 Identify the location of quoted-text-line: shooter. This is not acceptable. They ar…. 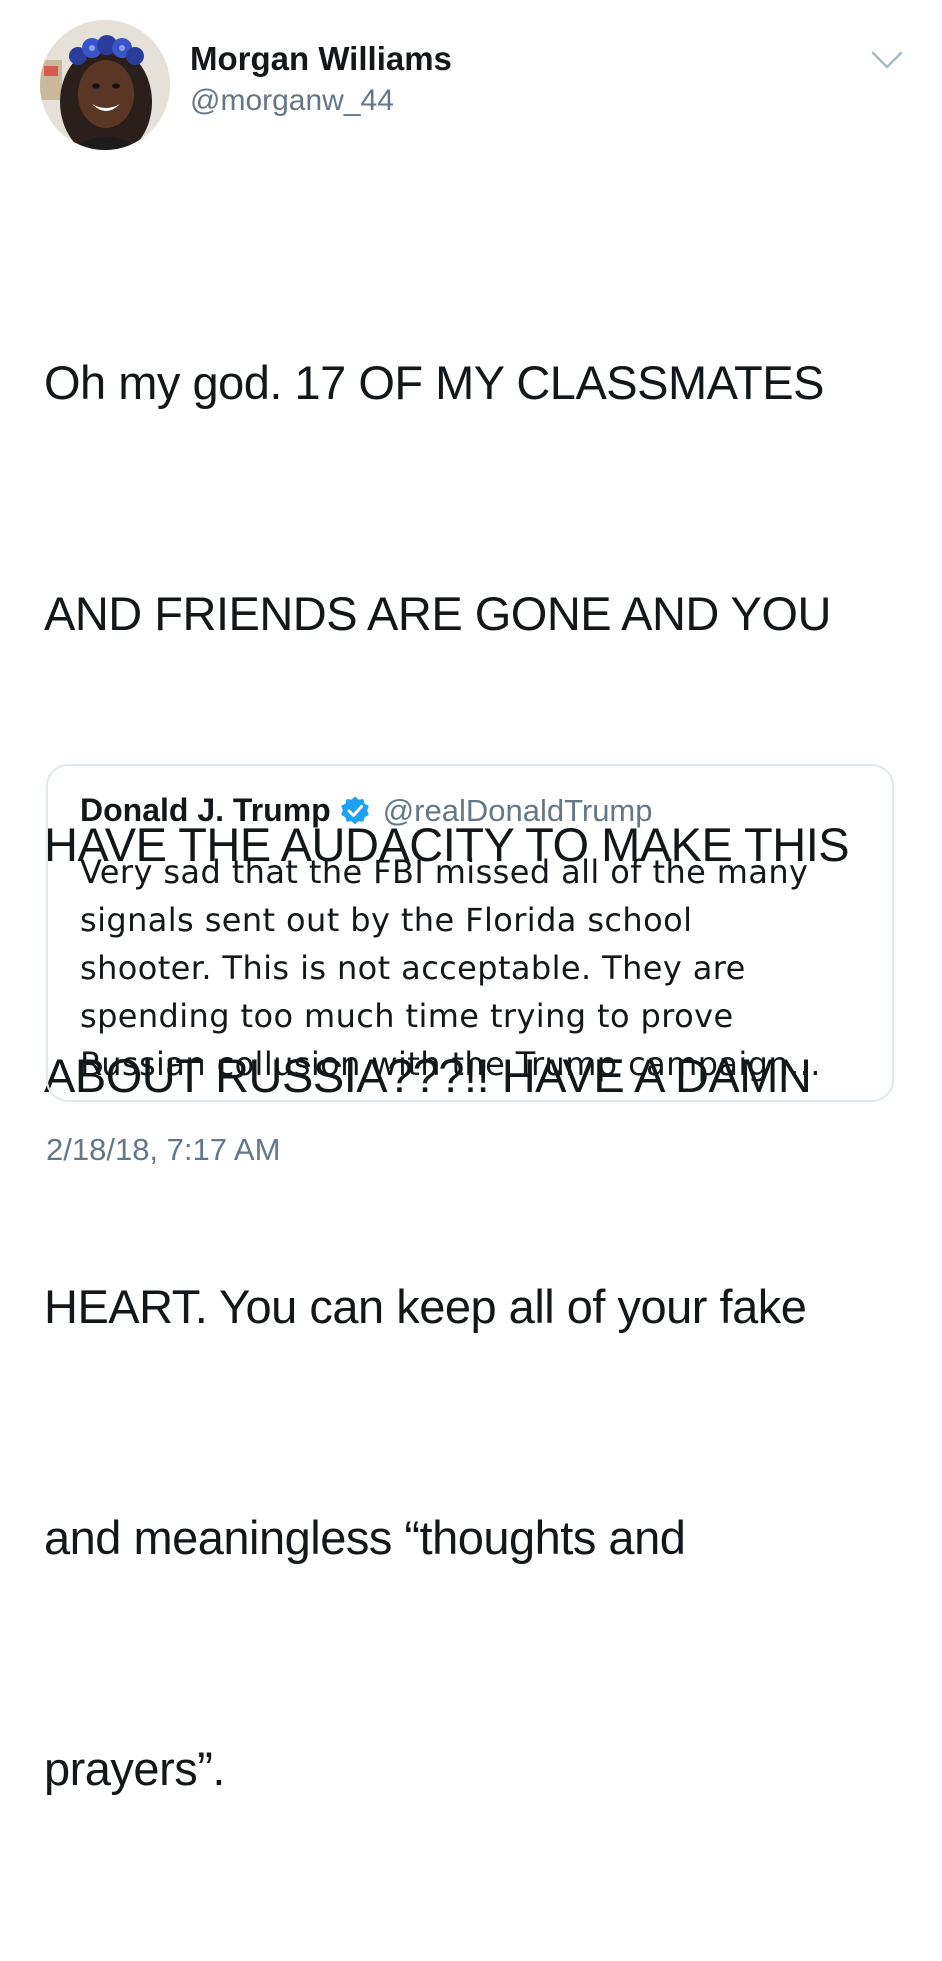
(413, 968).